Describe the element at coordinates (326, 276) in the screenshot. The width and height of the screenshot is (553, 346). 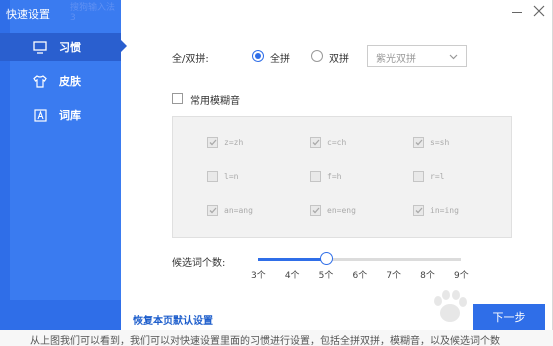
I see `slider-tick-label: 5个` at that location.